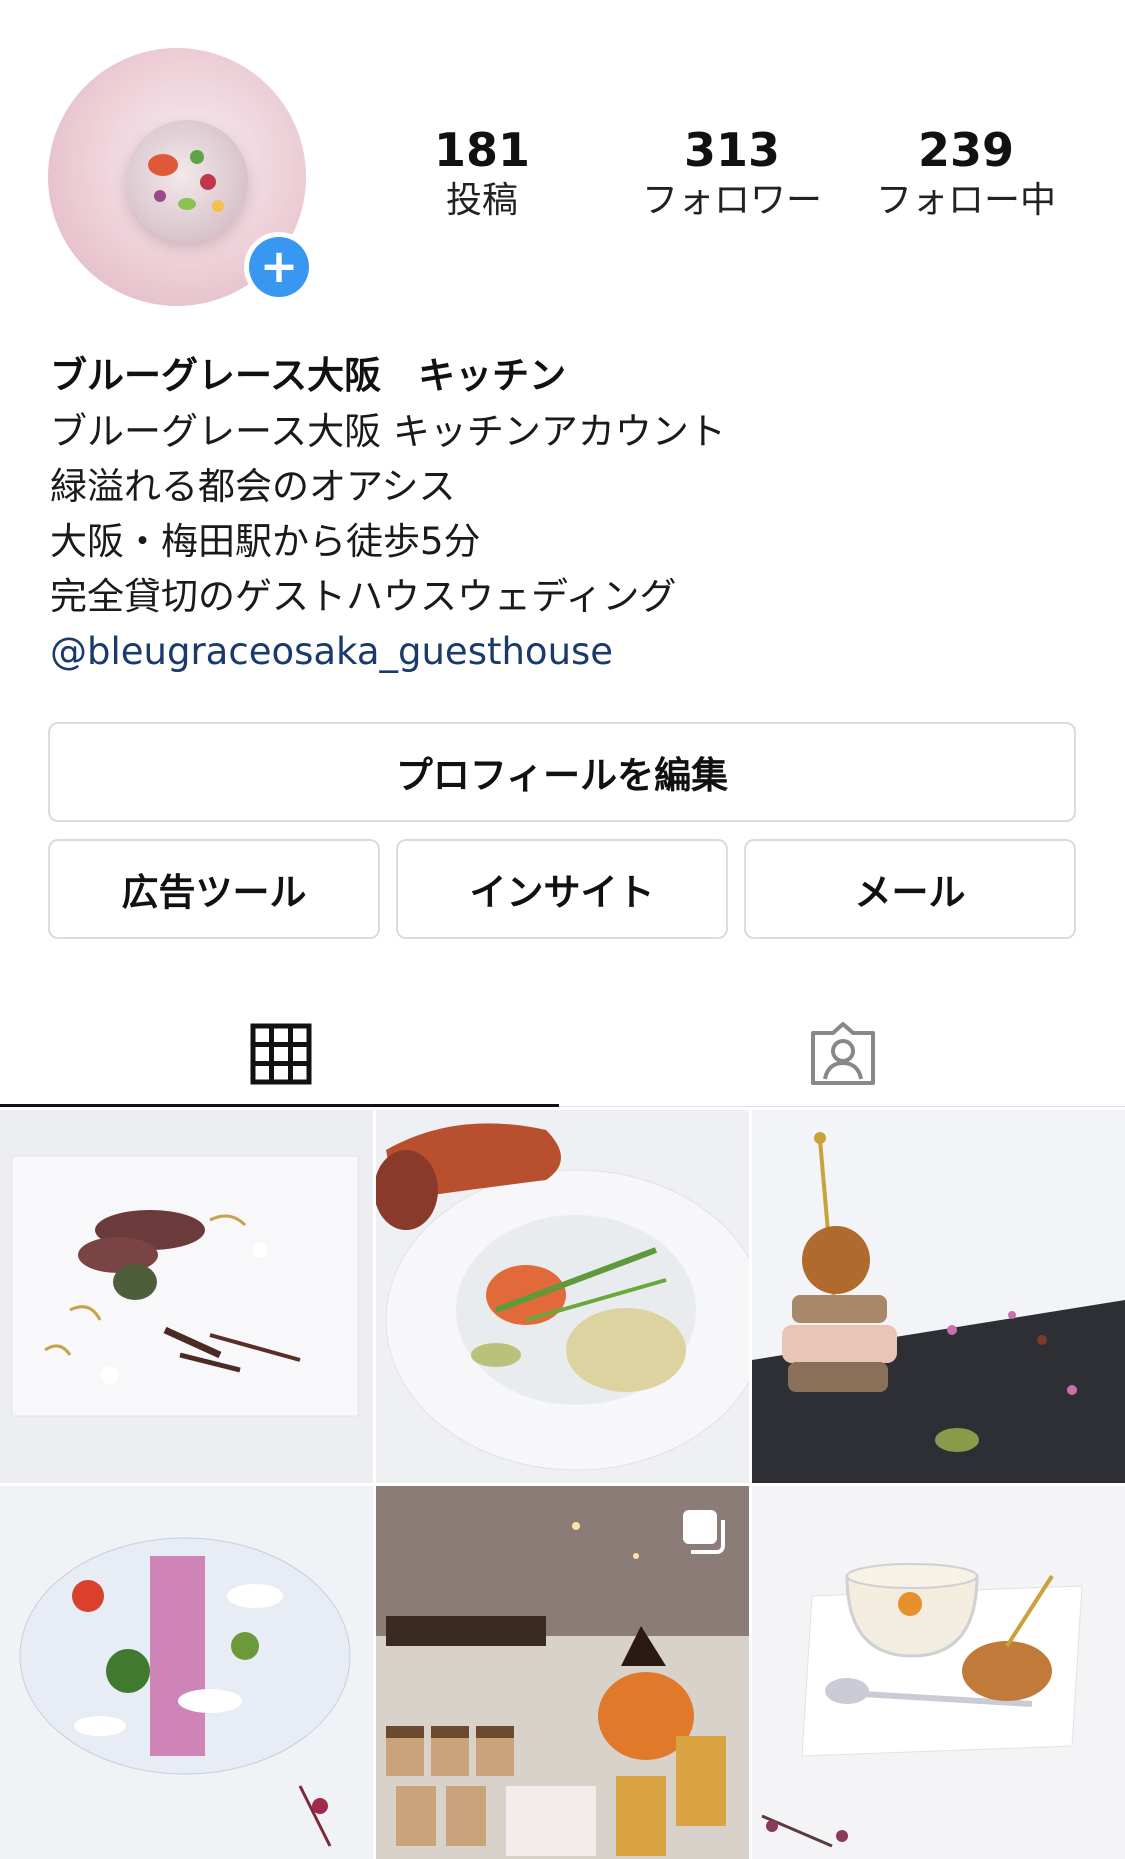 This screenshot has width=1125, height=1859. I want to click on following-count: 239 フォロー中, so click(966, 173).